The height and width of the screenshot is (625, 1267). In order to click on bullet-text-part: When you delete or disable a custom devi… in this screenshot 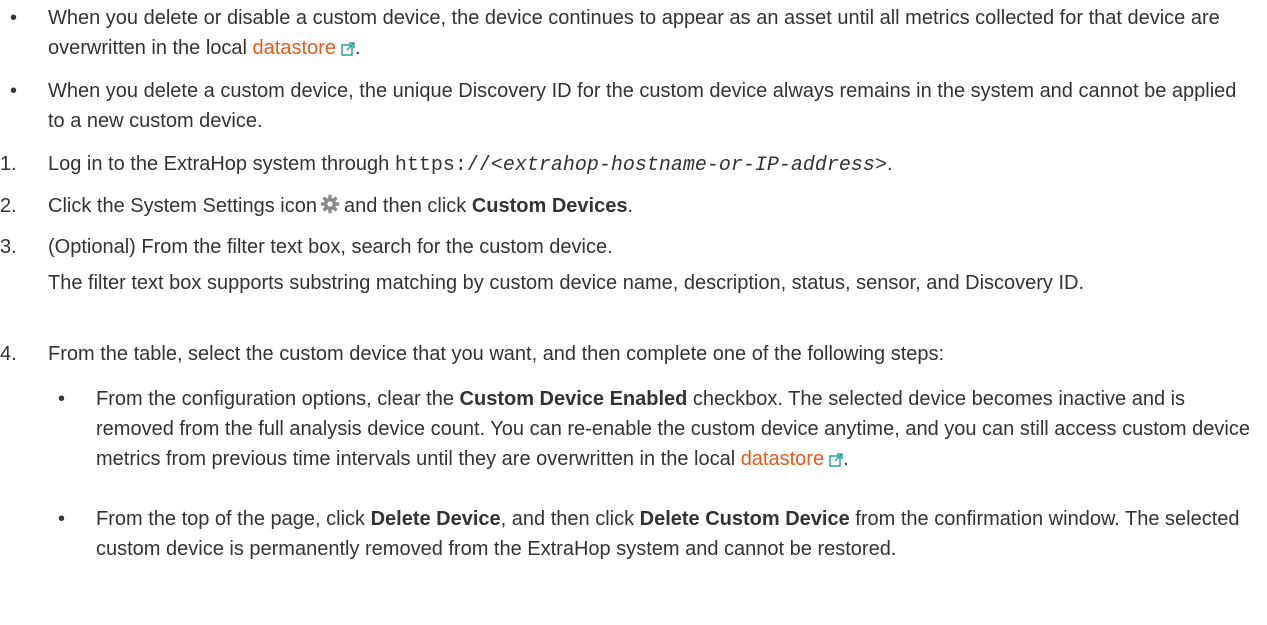, I will do `click(634, 33)`.